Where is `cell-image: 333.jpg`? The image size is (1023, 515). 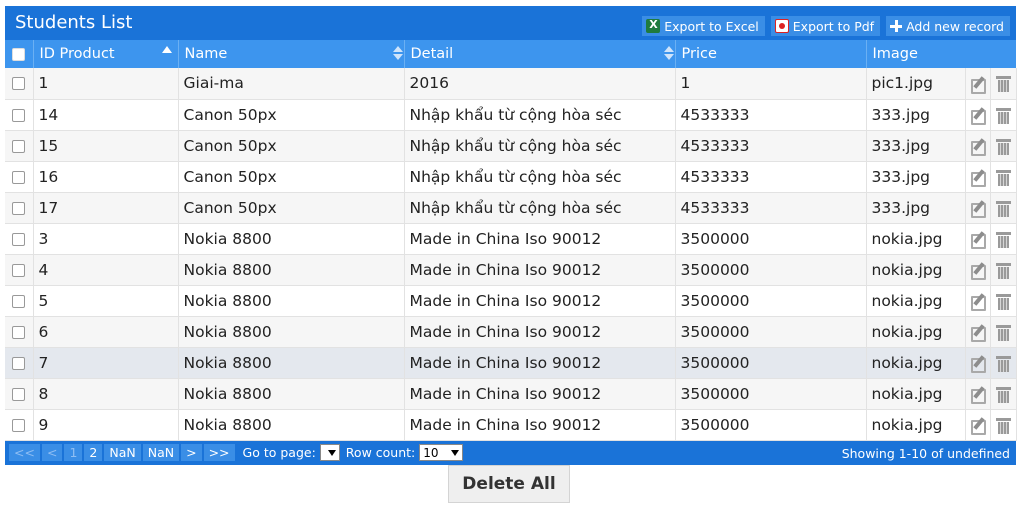 cell-image: 333.jpg is located at coordinates (916, 146).